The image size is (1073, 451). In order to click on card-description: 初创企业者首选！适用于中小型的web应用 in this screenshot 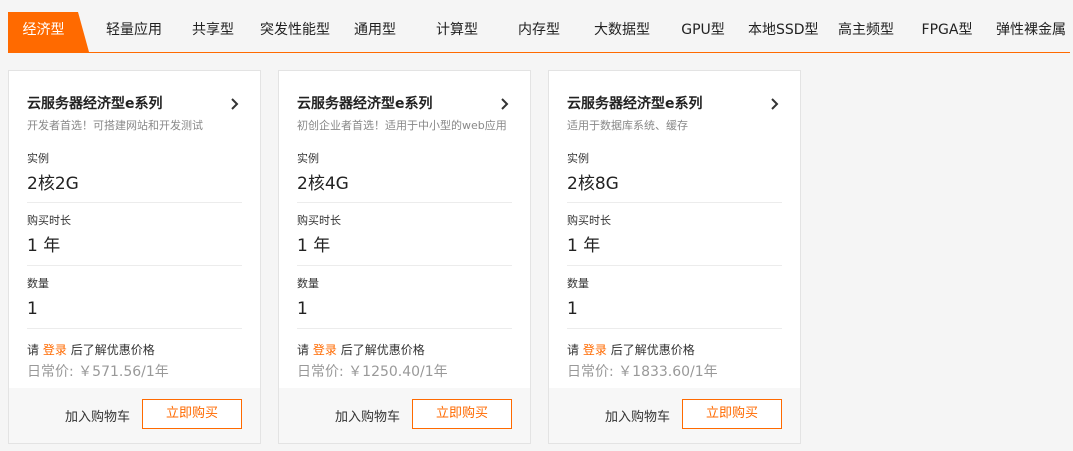, I will do `click(402, 125)`.